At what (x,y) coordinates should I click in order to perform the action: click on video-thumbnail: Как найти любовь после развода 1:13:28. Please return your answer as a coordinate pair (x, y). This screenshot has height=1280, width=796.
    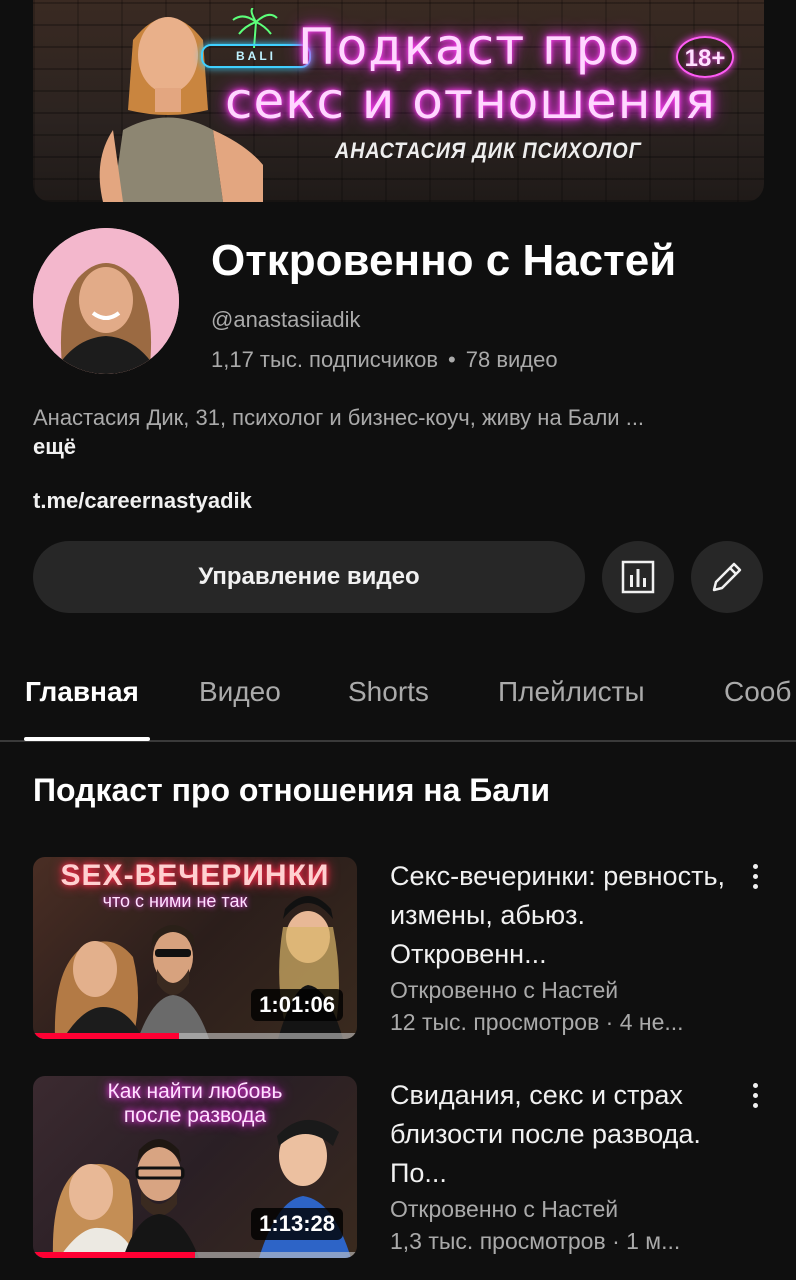
    Looking at the image, I should click on (195, 1167).